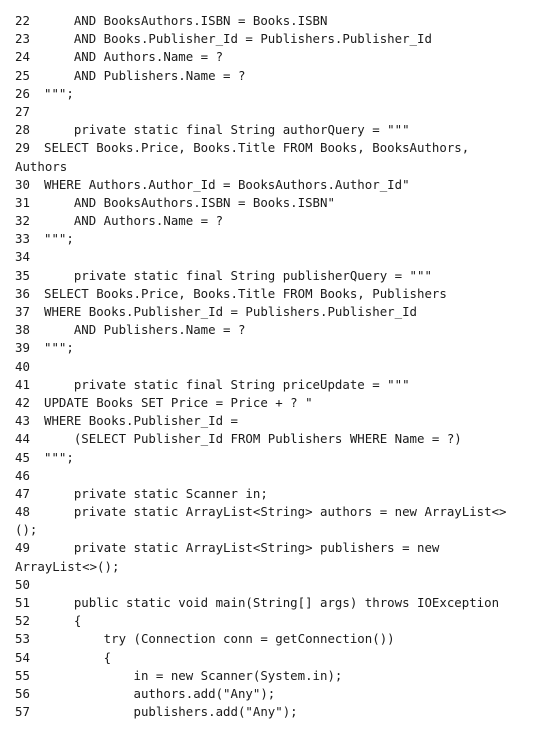 The image size is (554, 737). What do you see at coordinates (26, 530) in the screenshot?
I see `code-text: ();` at bounding box center [26, 530].